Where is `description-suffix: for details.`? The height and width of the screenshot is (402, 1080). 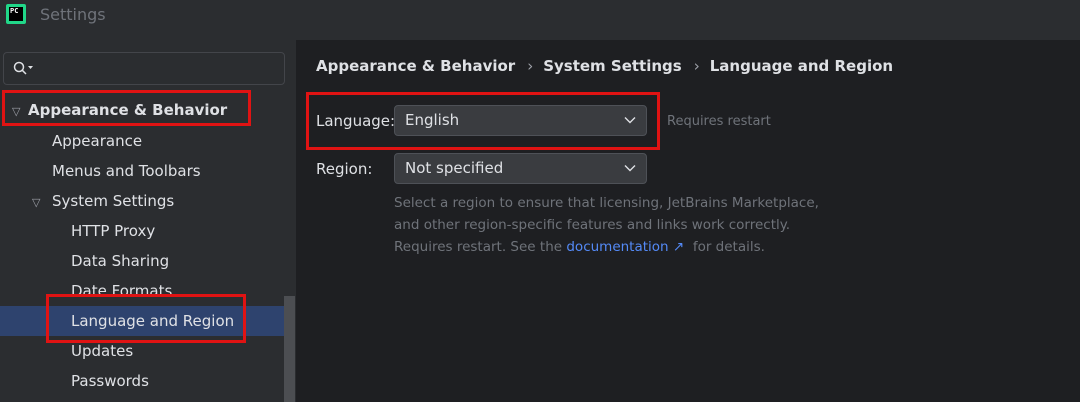
description-suffix: for details. is located at coordinates (728, 247).